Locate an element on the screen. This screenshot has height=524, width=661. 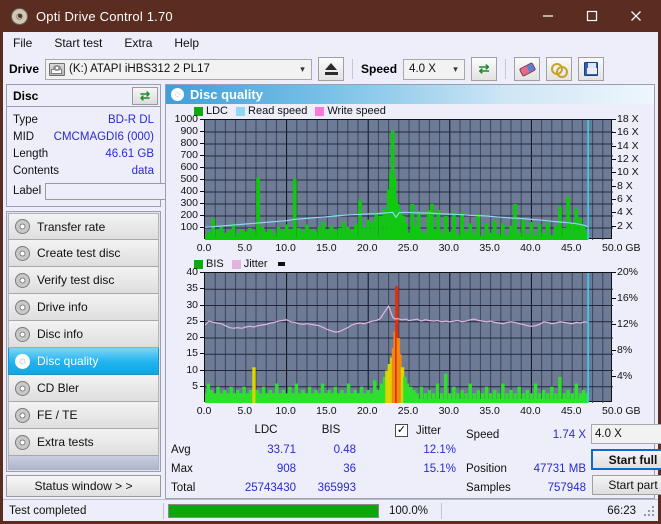
window-controls is located at coordinates (592, 16).